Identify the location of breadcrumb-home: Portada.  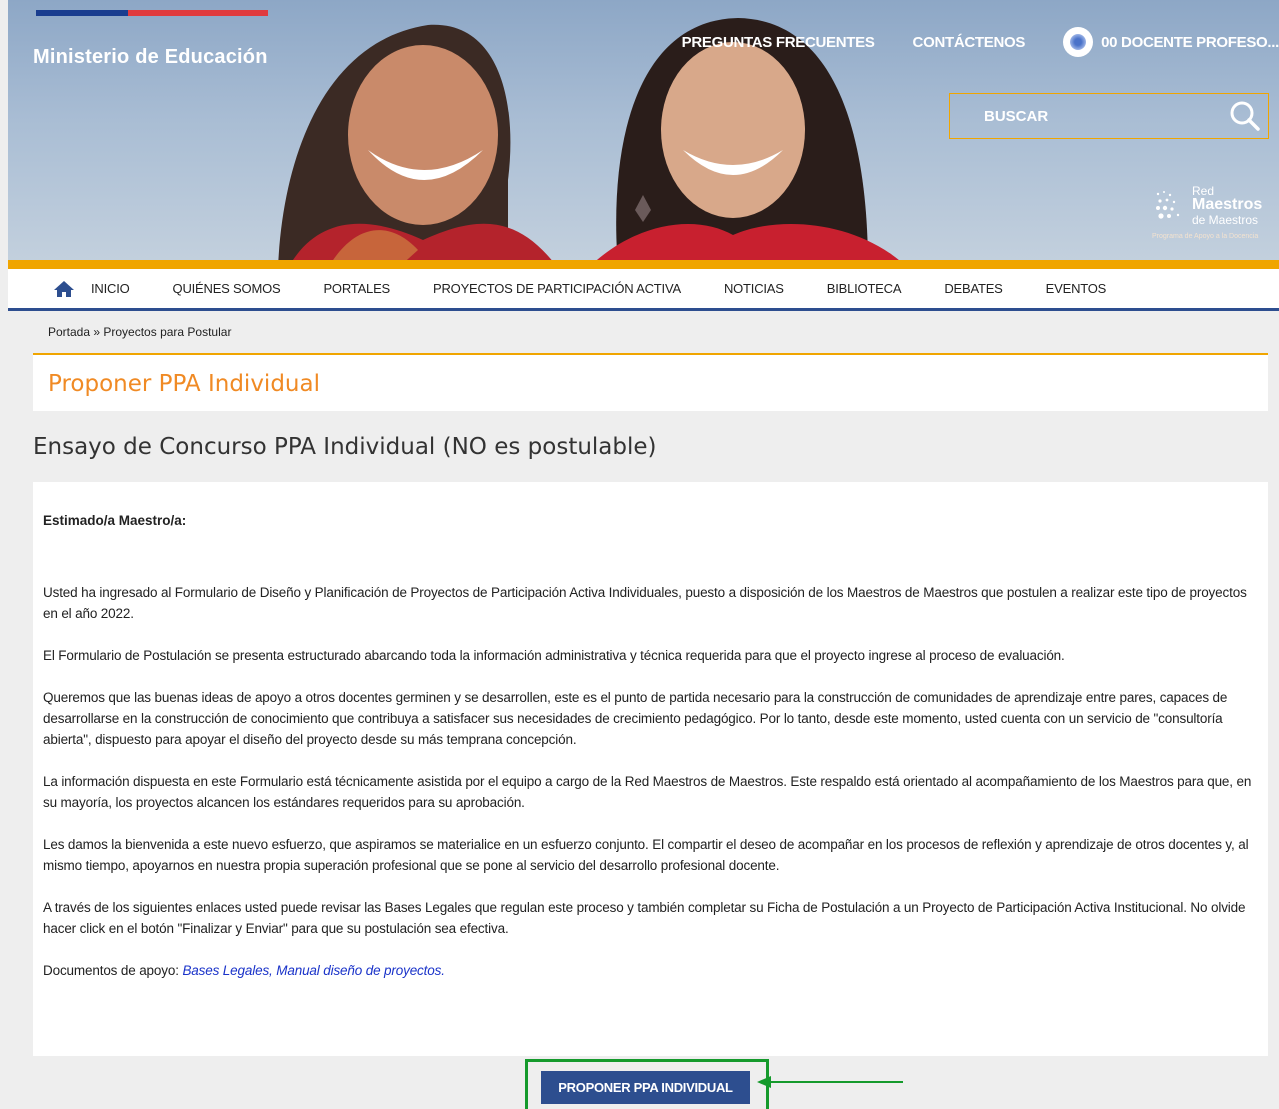
(69, 332).